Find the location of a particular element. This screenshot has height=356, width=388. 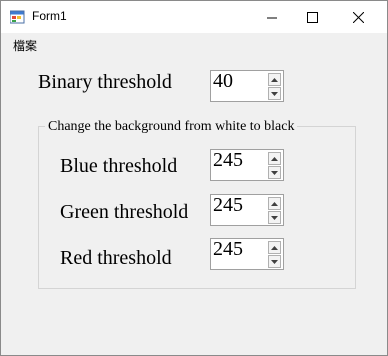

close-button is located at coordinates (358, 17).